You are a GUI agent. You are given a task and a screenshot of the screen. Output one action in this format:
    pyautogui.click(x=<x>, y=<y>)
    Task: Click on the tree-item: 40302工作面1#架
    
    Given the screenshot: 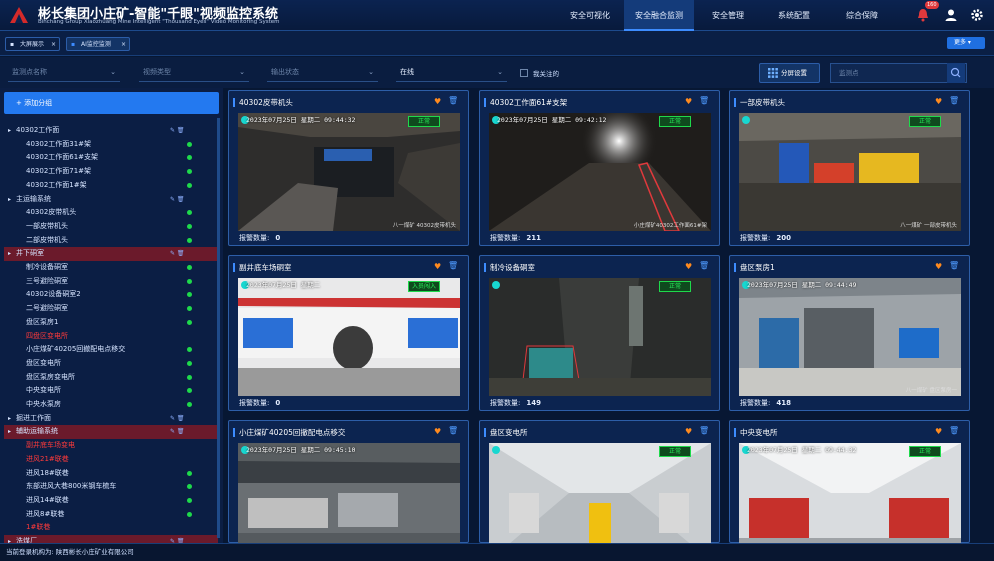 What is the action you would take?
    pyautogui.click(x=111, y=185)
    